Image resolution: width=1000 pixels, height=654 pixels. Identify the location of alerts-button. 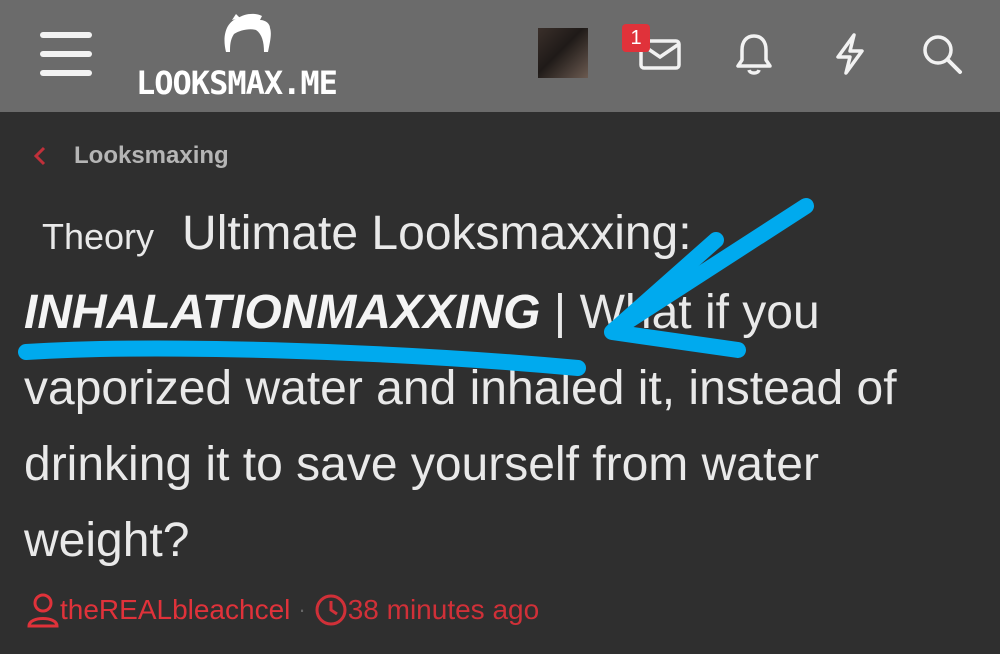
(754, 54).